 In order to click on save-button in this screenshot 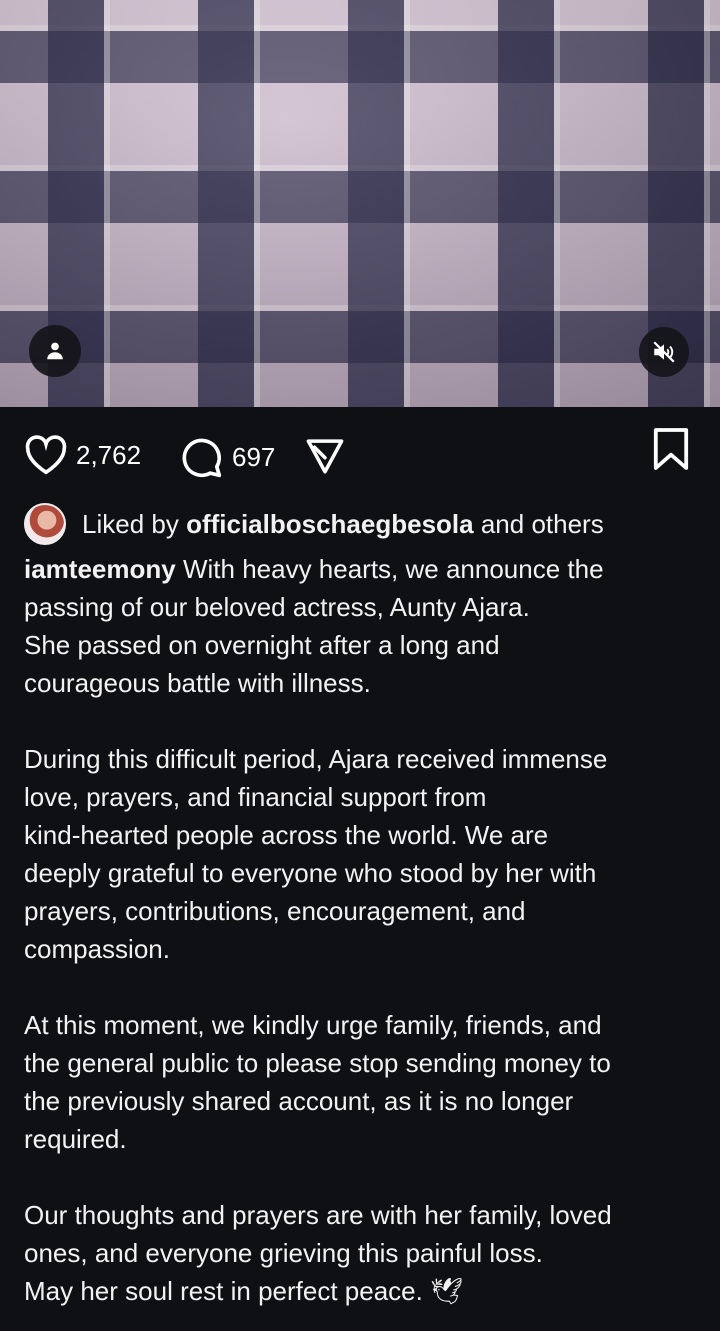, I will do `click(671, 451)`.